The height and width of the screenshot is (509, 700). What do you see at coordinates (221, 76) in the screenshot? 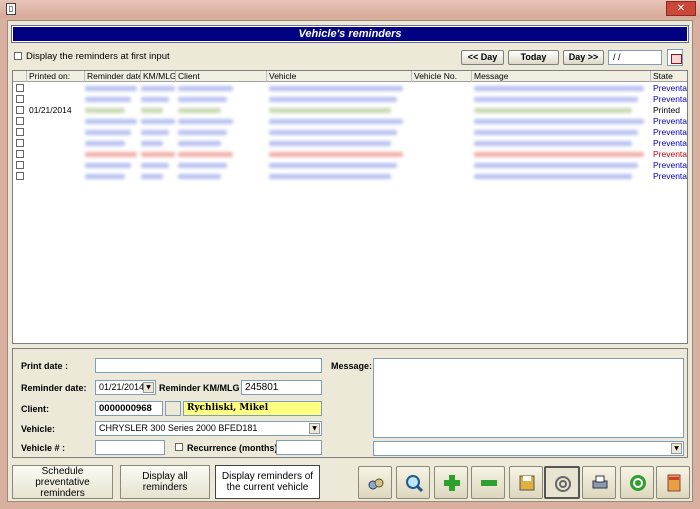
I see `header-client: Client` at bounding box center [221, 76].